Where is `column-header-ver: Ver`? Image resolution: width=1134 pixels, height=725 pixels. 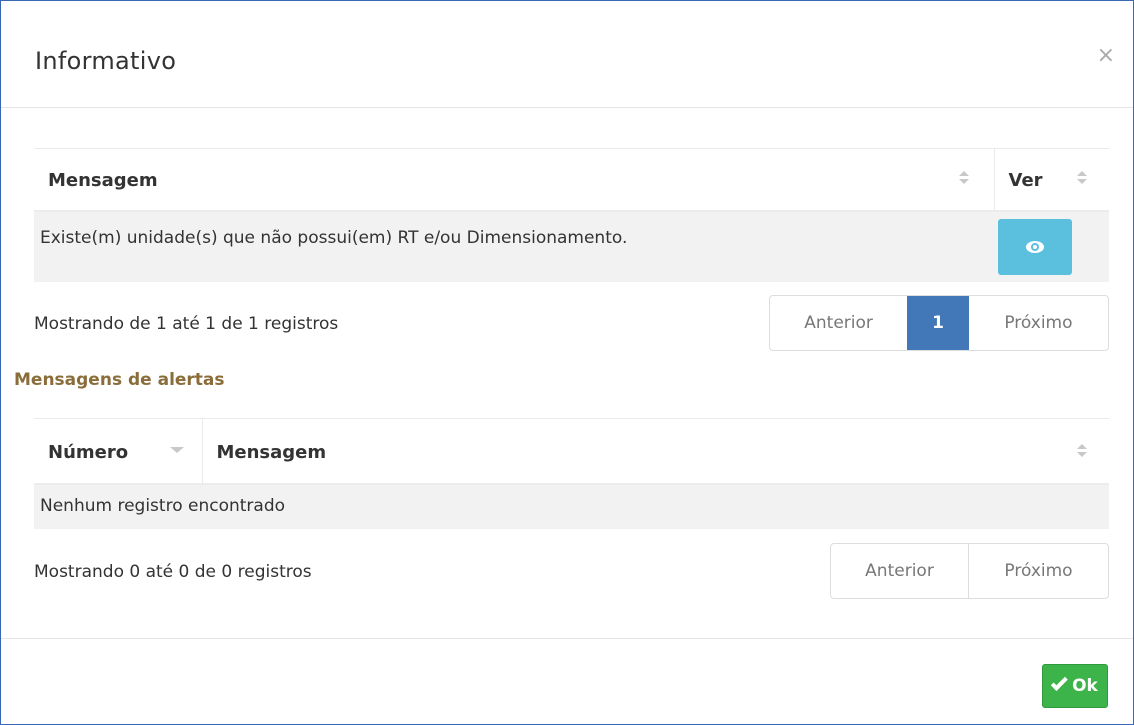 column-header-ver: Ver is located at coordinates (1051, 180).